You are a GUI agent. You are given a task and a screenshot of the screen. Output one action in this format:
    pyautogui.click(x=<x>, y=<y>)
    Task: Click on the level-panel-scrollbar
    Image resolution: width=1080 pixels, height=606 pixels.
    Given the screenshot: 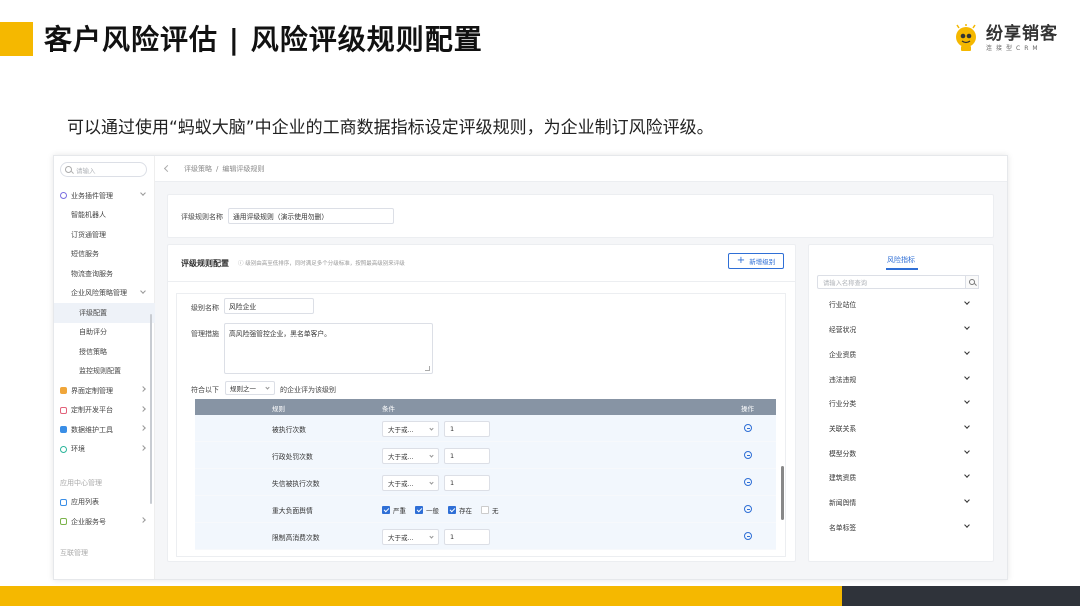 What is the action you would take?
    pyautogui.click(x=782, y=493)
    